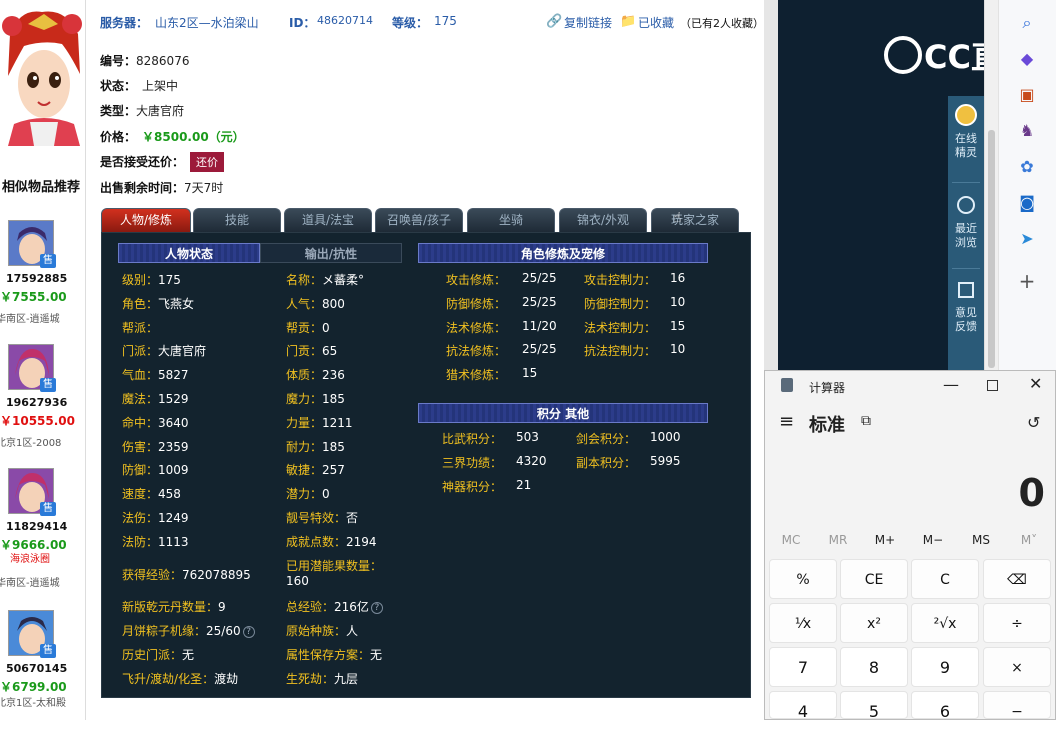 Image resolution: width=1056 pixels, height=732 pixels. Describe the element at coordinates (328, 220) in the screenshot. I see `tab-items: 道具/法宝` at that location.